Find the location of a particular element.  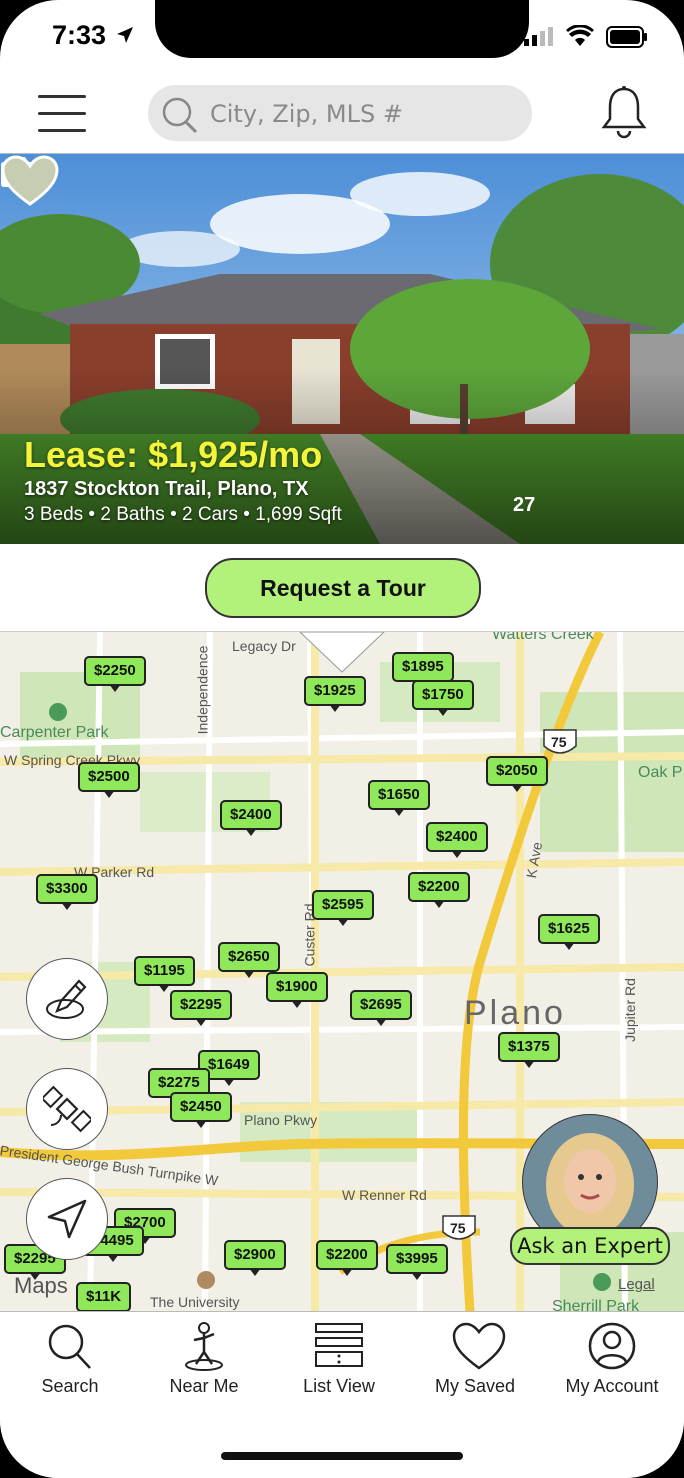

map-label-independence: Independence is located at coordinates (202, 690).